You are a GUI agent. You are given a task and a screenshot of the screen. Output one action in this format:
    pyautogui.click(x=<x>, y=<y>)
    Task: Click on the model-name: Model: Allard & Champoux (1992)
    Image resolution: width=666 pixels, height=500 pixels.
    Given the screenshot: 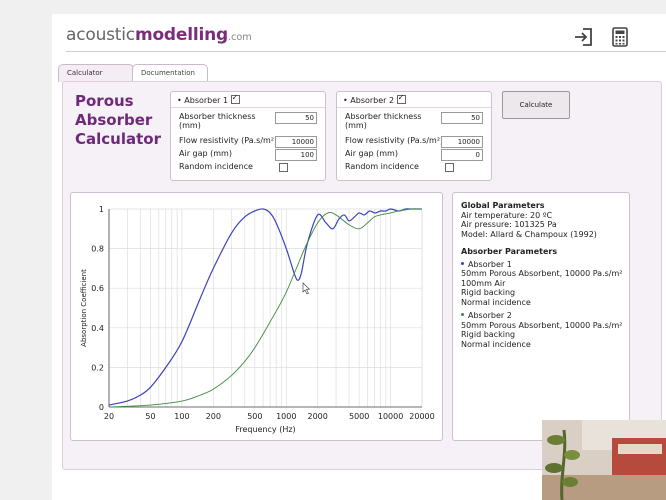 What is the action you would take?
    pyautogui.click(x=529, y=234)
    